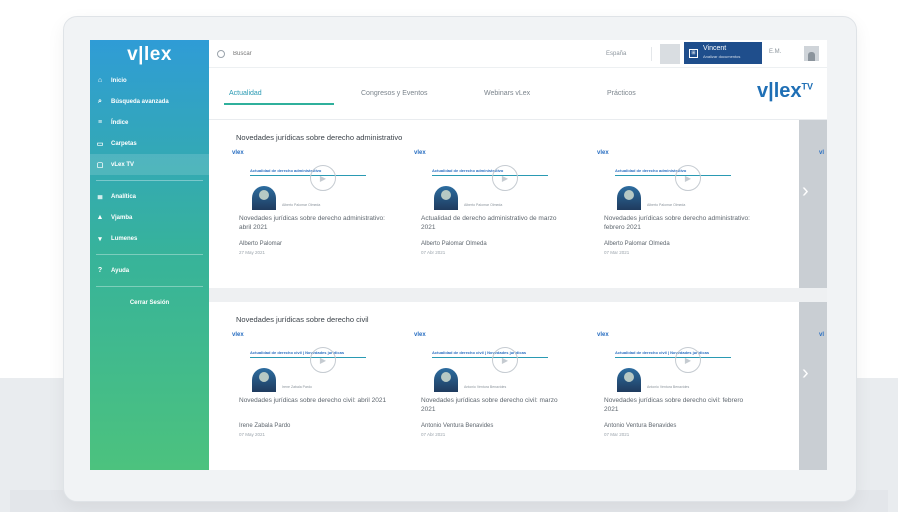 The height and width of the screenshot is (512, 898). Describe the element at coordinates (302, 319) in the screenshot. I see `section-title: Novedades jurídicas sobre derecho civil` at that location.